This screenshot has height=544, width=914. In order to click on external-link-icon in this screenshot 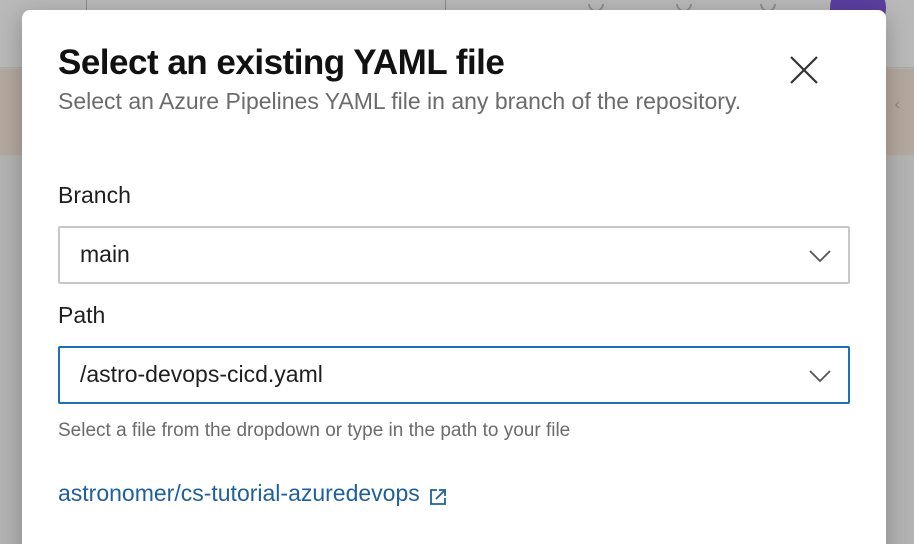, I will do `click(437, 496)`.